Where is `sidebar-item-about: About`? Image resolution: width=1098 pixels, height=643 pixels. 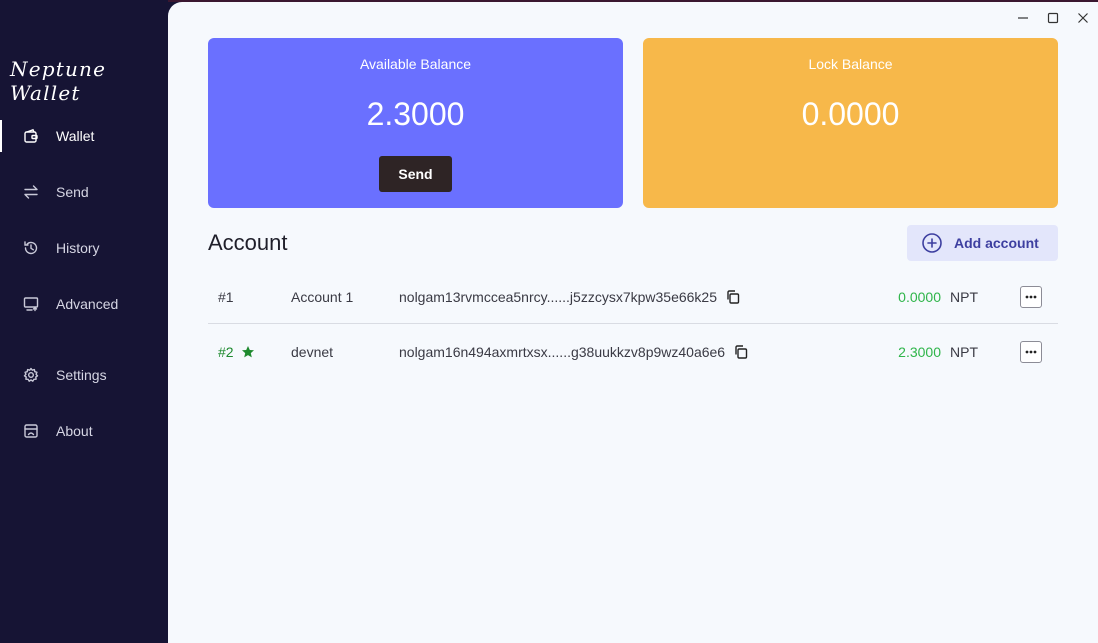
sidebar-item-about: About is located at coordinates (84, 431).